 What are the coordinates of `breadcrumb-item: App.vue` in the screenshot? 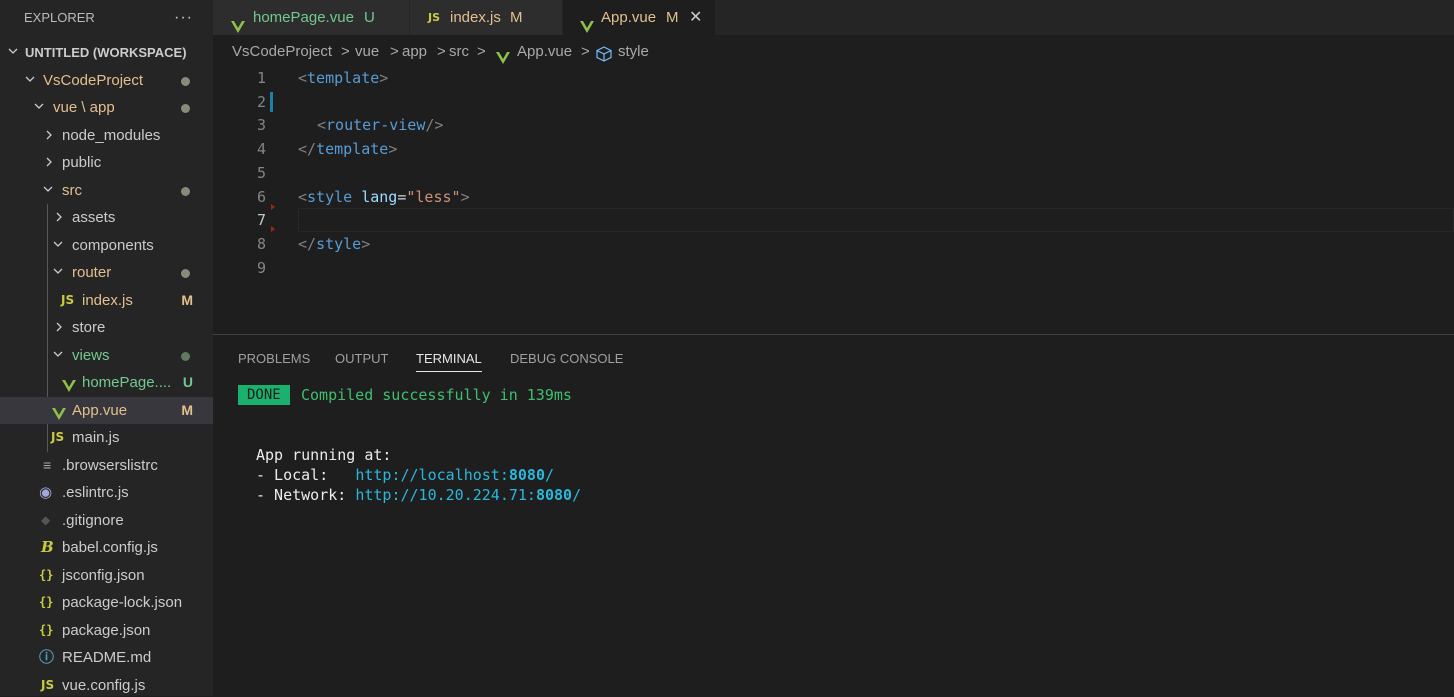 It's located at (544, 52).